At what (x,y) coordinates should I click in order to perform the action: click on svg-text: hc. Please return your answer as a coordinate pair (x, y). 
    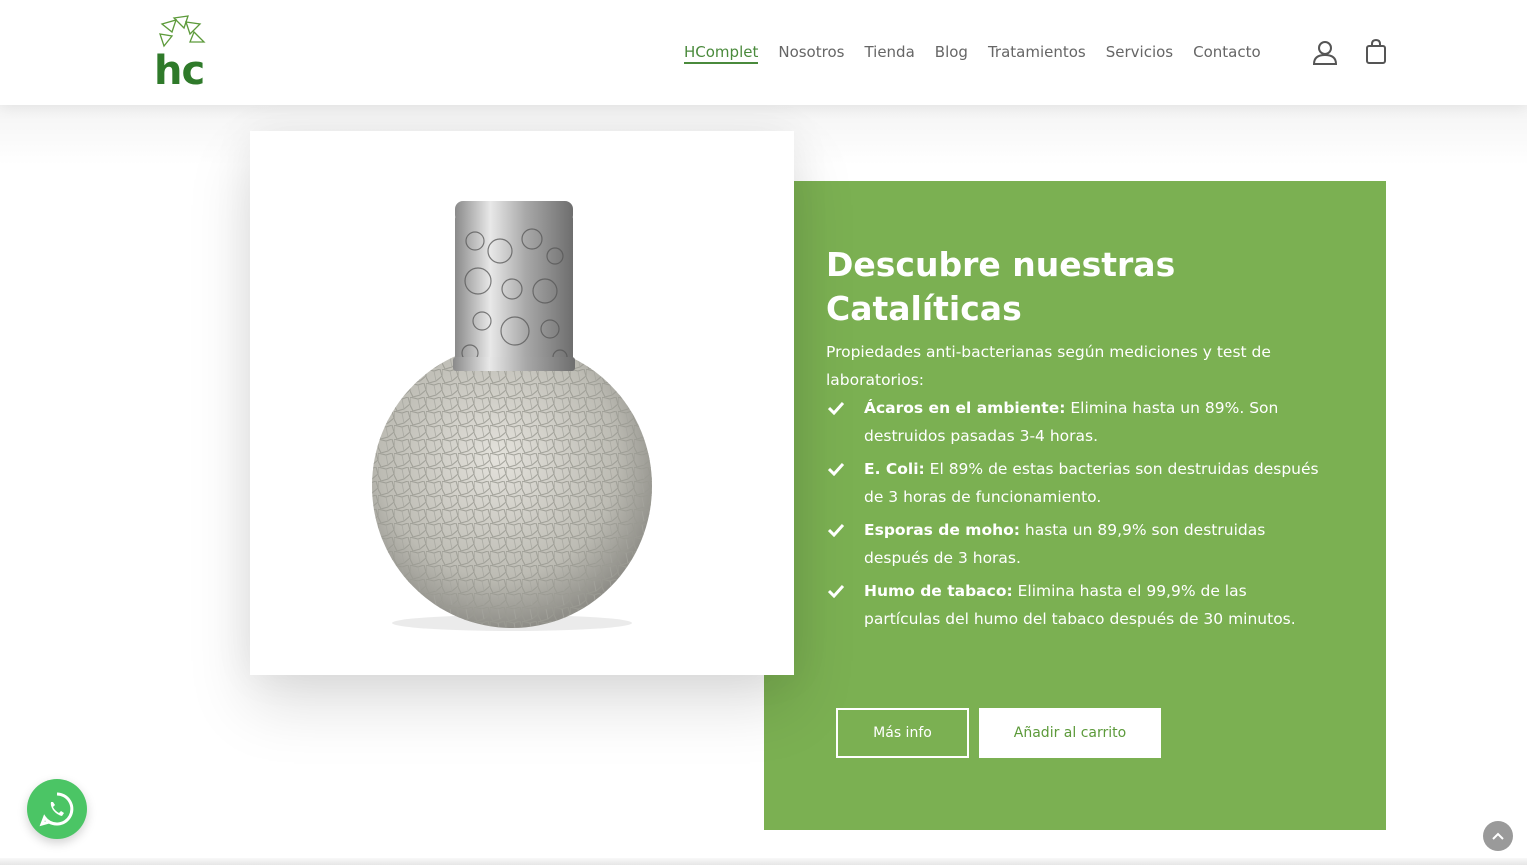
    Looking at the image, I should click on (179, 69).